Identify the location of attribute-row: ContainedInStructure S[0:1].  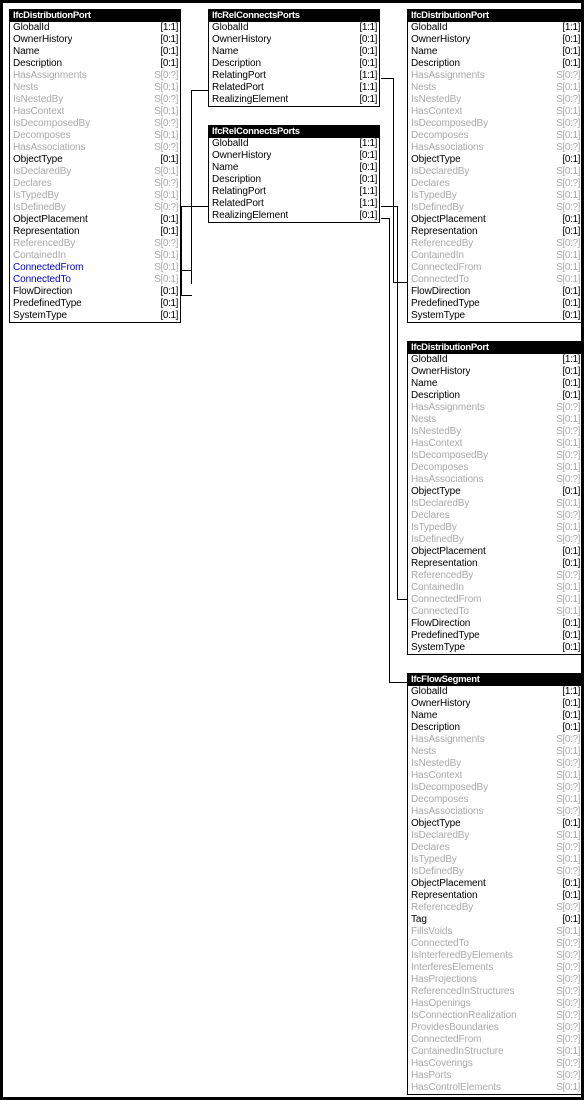
(494, 1052).